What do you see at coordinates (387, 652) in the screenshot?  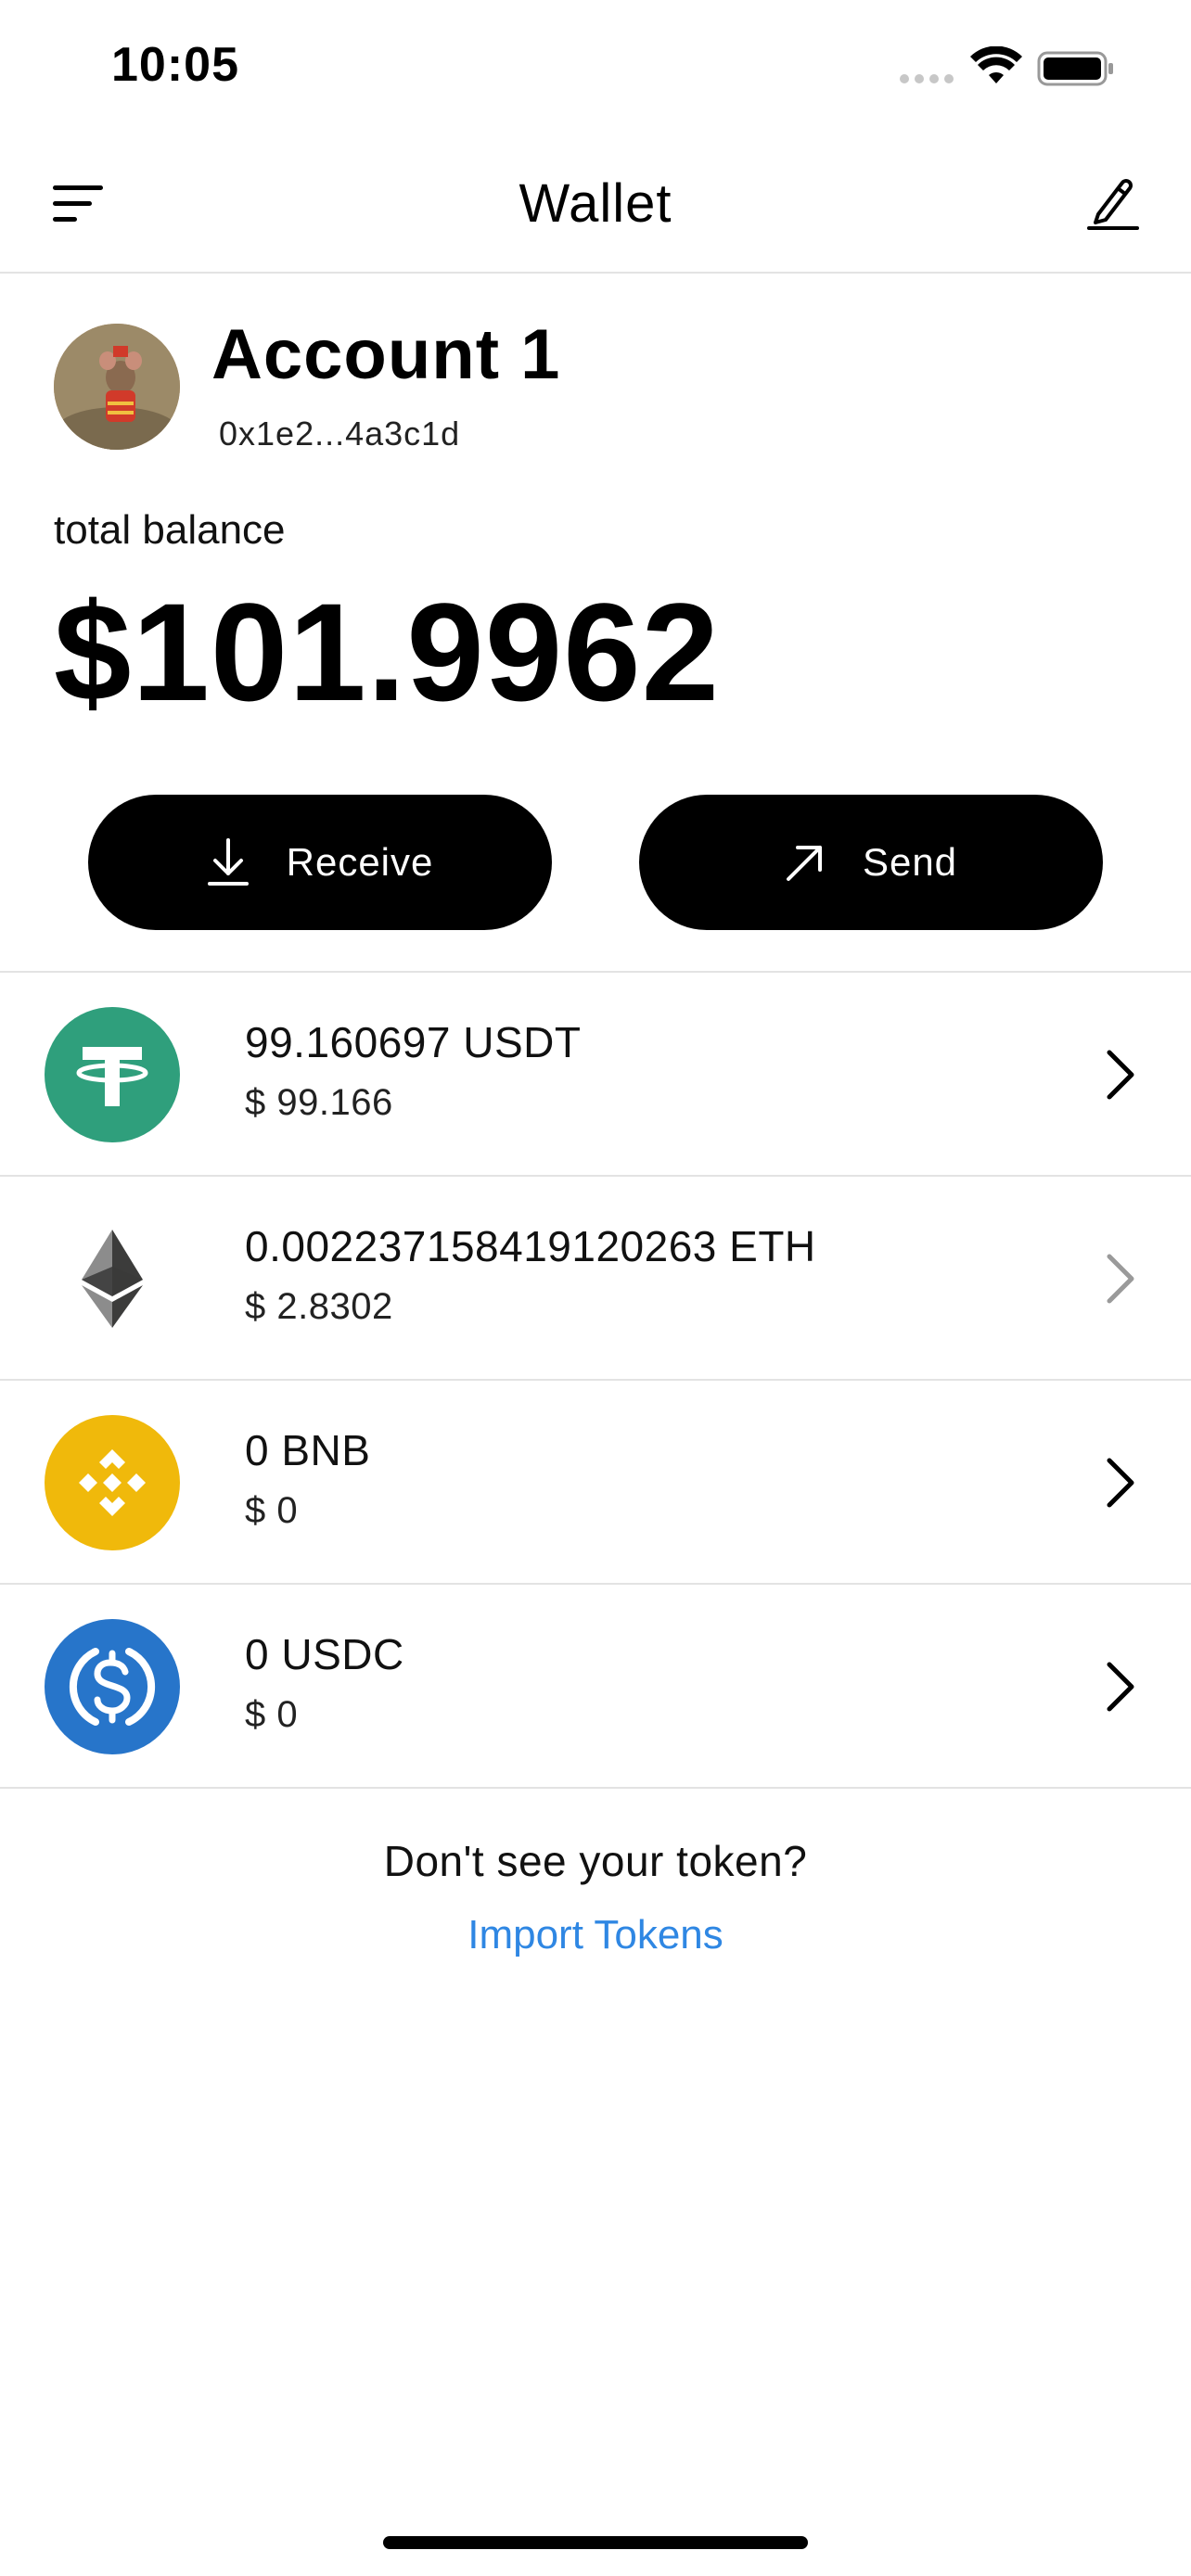 I see `balance-value: $101.9962` at bounding box center [387, 652].